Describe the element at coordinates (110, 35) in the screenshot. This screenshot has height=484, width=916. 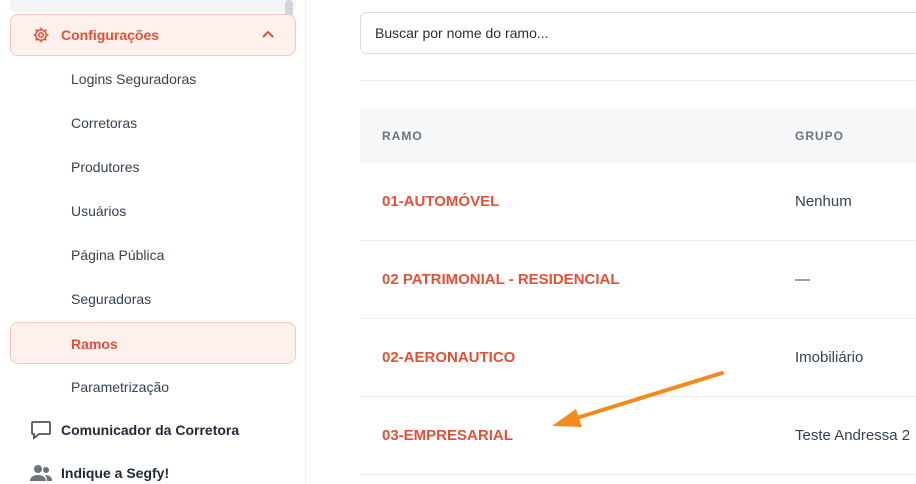
I see `sidebar-item-label: Configurações` at that location.